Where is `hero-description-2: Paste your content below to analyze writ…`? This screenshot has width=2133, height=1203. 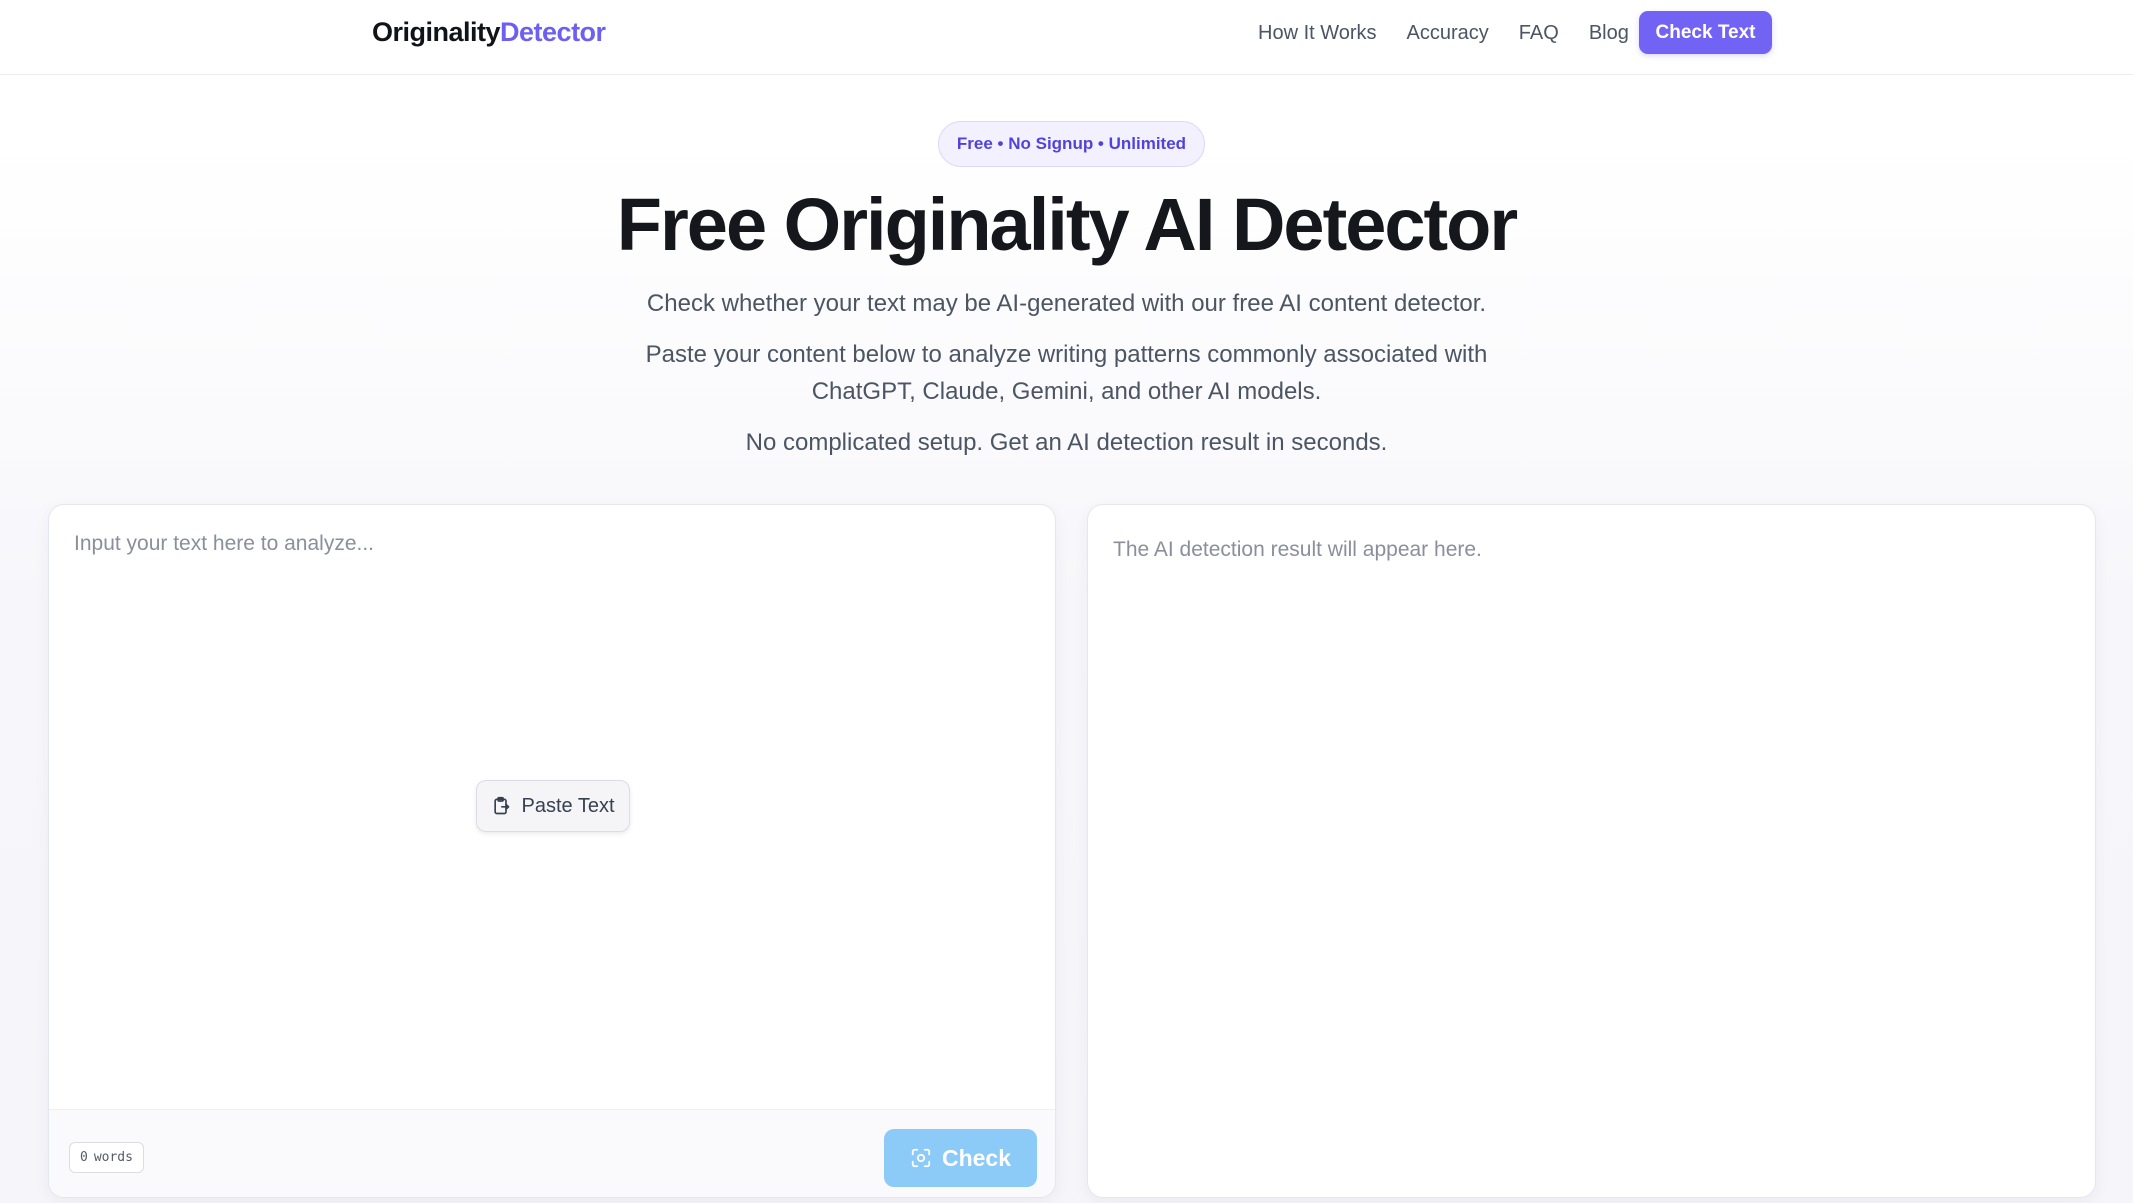 hero-description-2: Paste your content below to analyze writ… is located at coordinates (1066, 354).